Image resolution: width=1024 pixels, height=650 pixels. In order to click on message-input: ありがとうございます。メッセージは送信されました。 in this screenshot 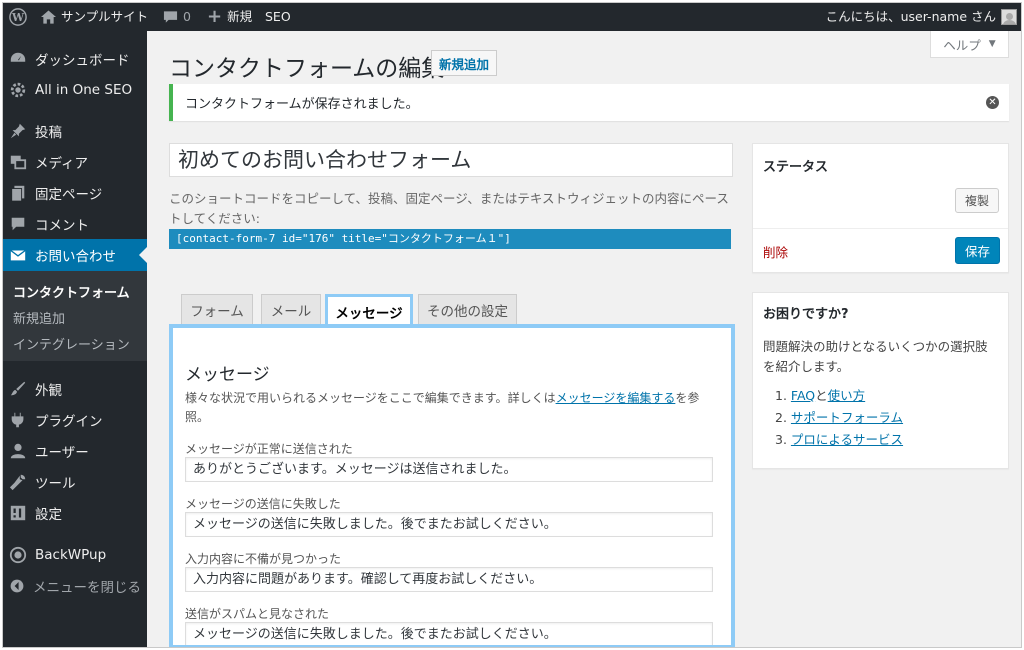, I will do `click(449, 469)`.